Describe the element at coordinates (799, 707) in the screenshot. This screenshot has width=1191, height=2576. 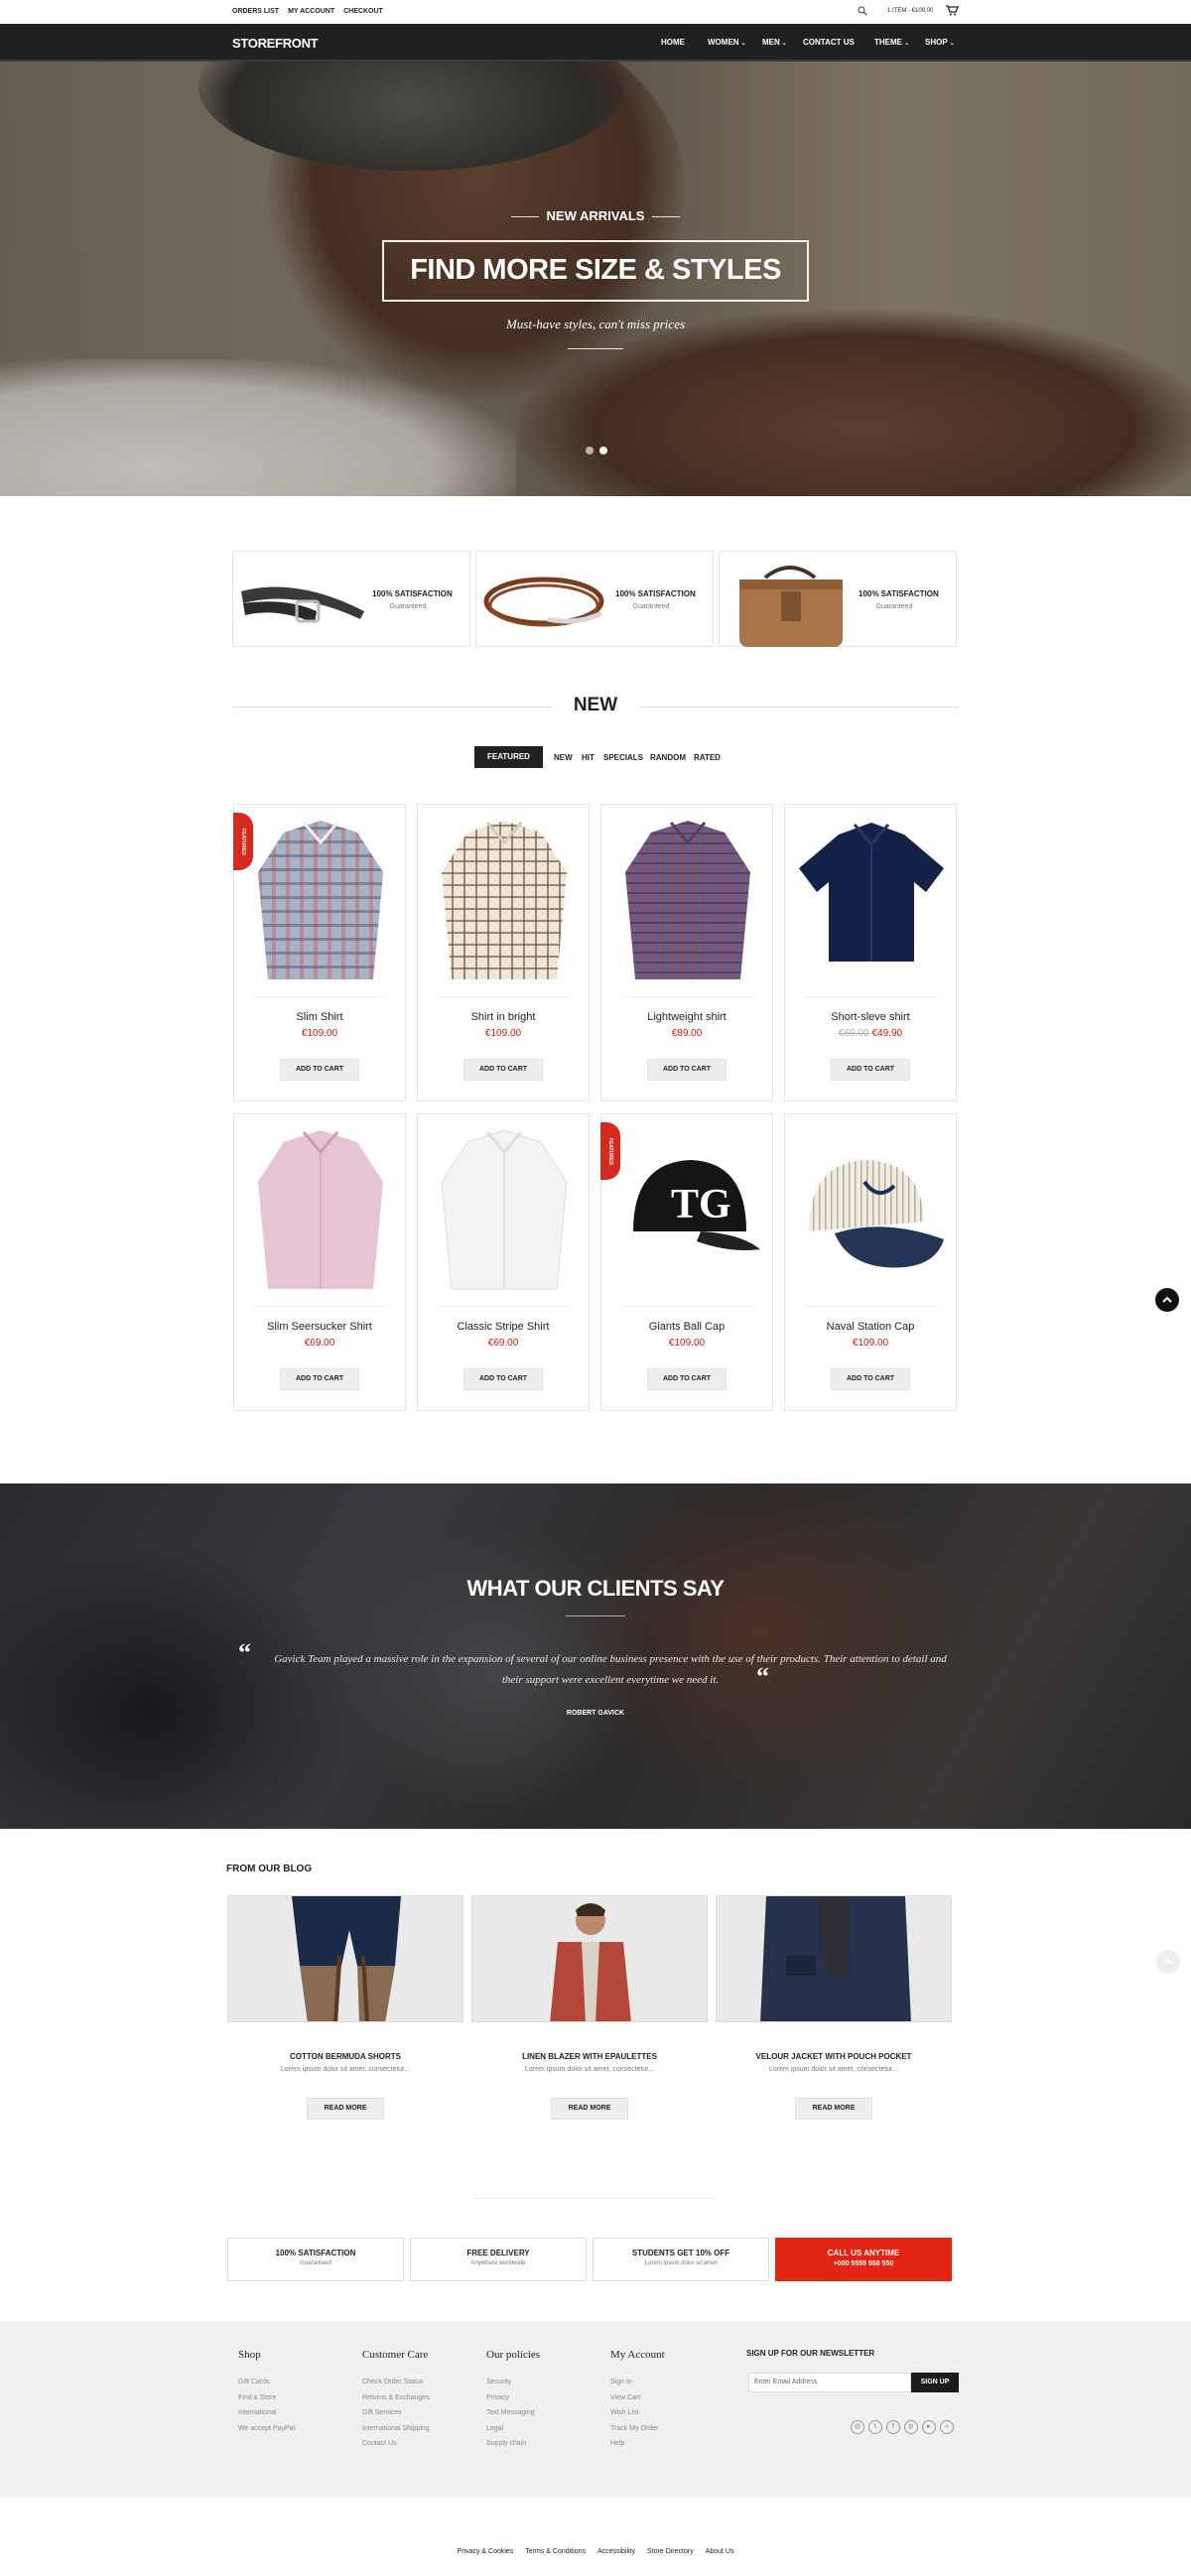
I see `section-rule-right` at that location.